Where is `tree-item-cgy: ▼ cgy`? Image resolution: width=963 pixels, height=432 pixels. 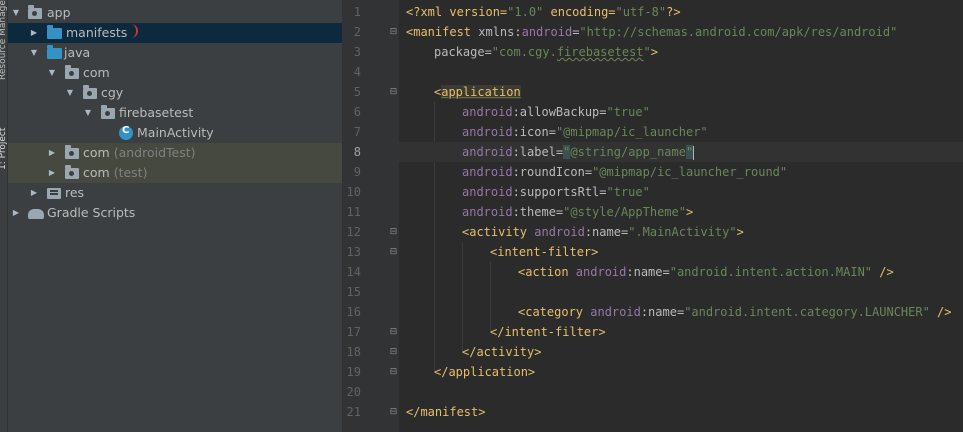
tree-item-cgy: ▼ cgy is located at coordinates (175, 93).